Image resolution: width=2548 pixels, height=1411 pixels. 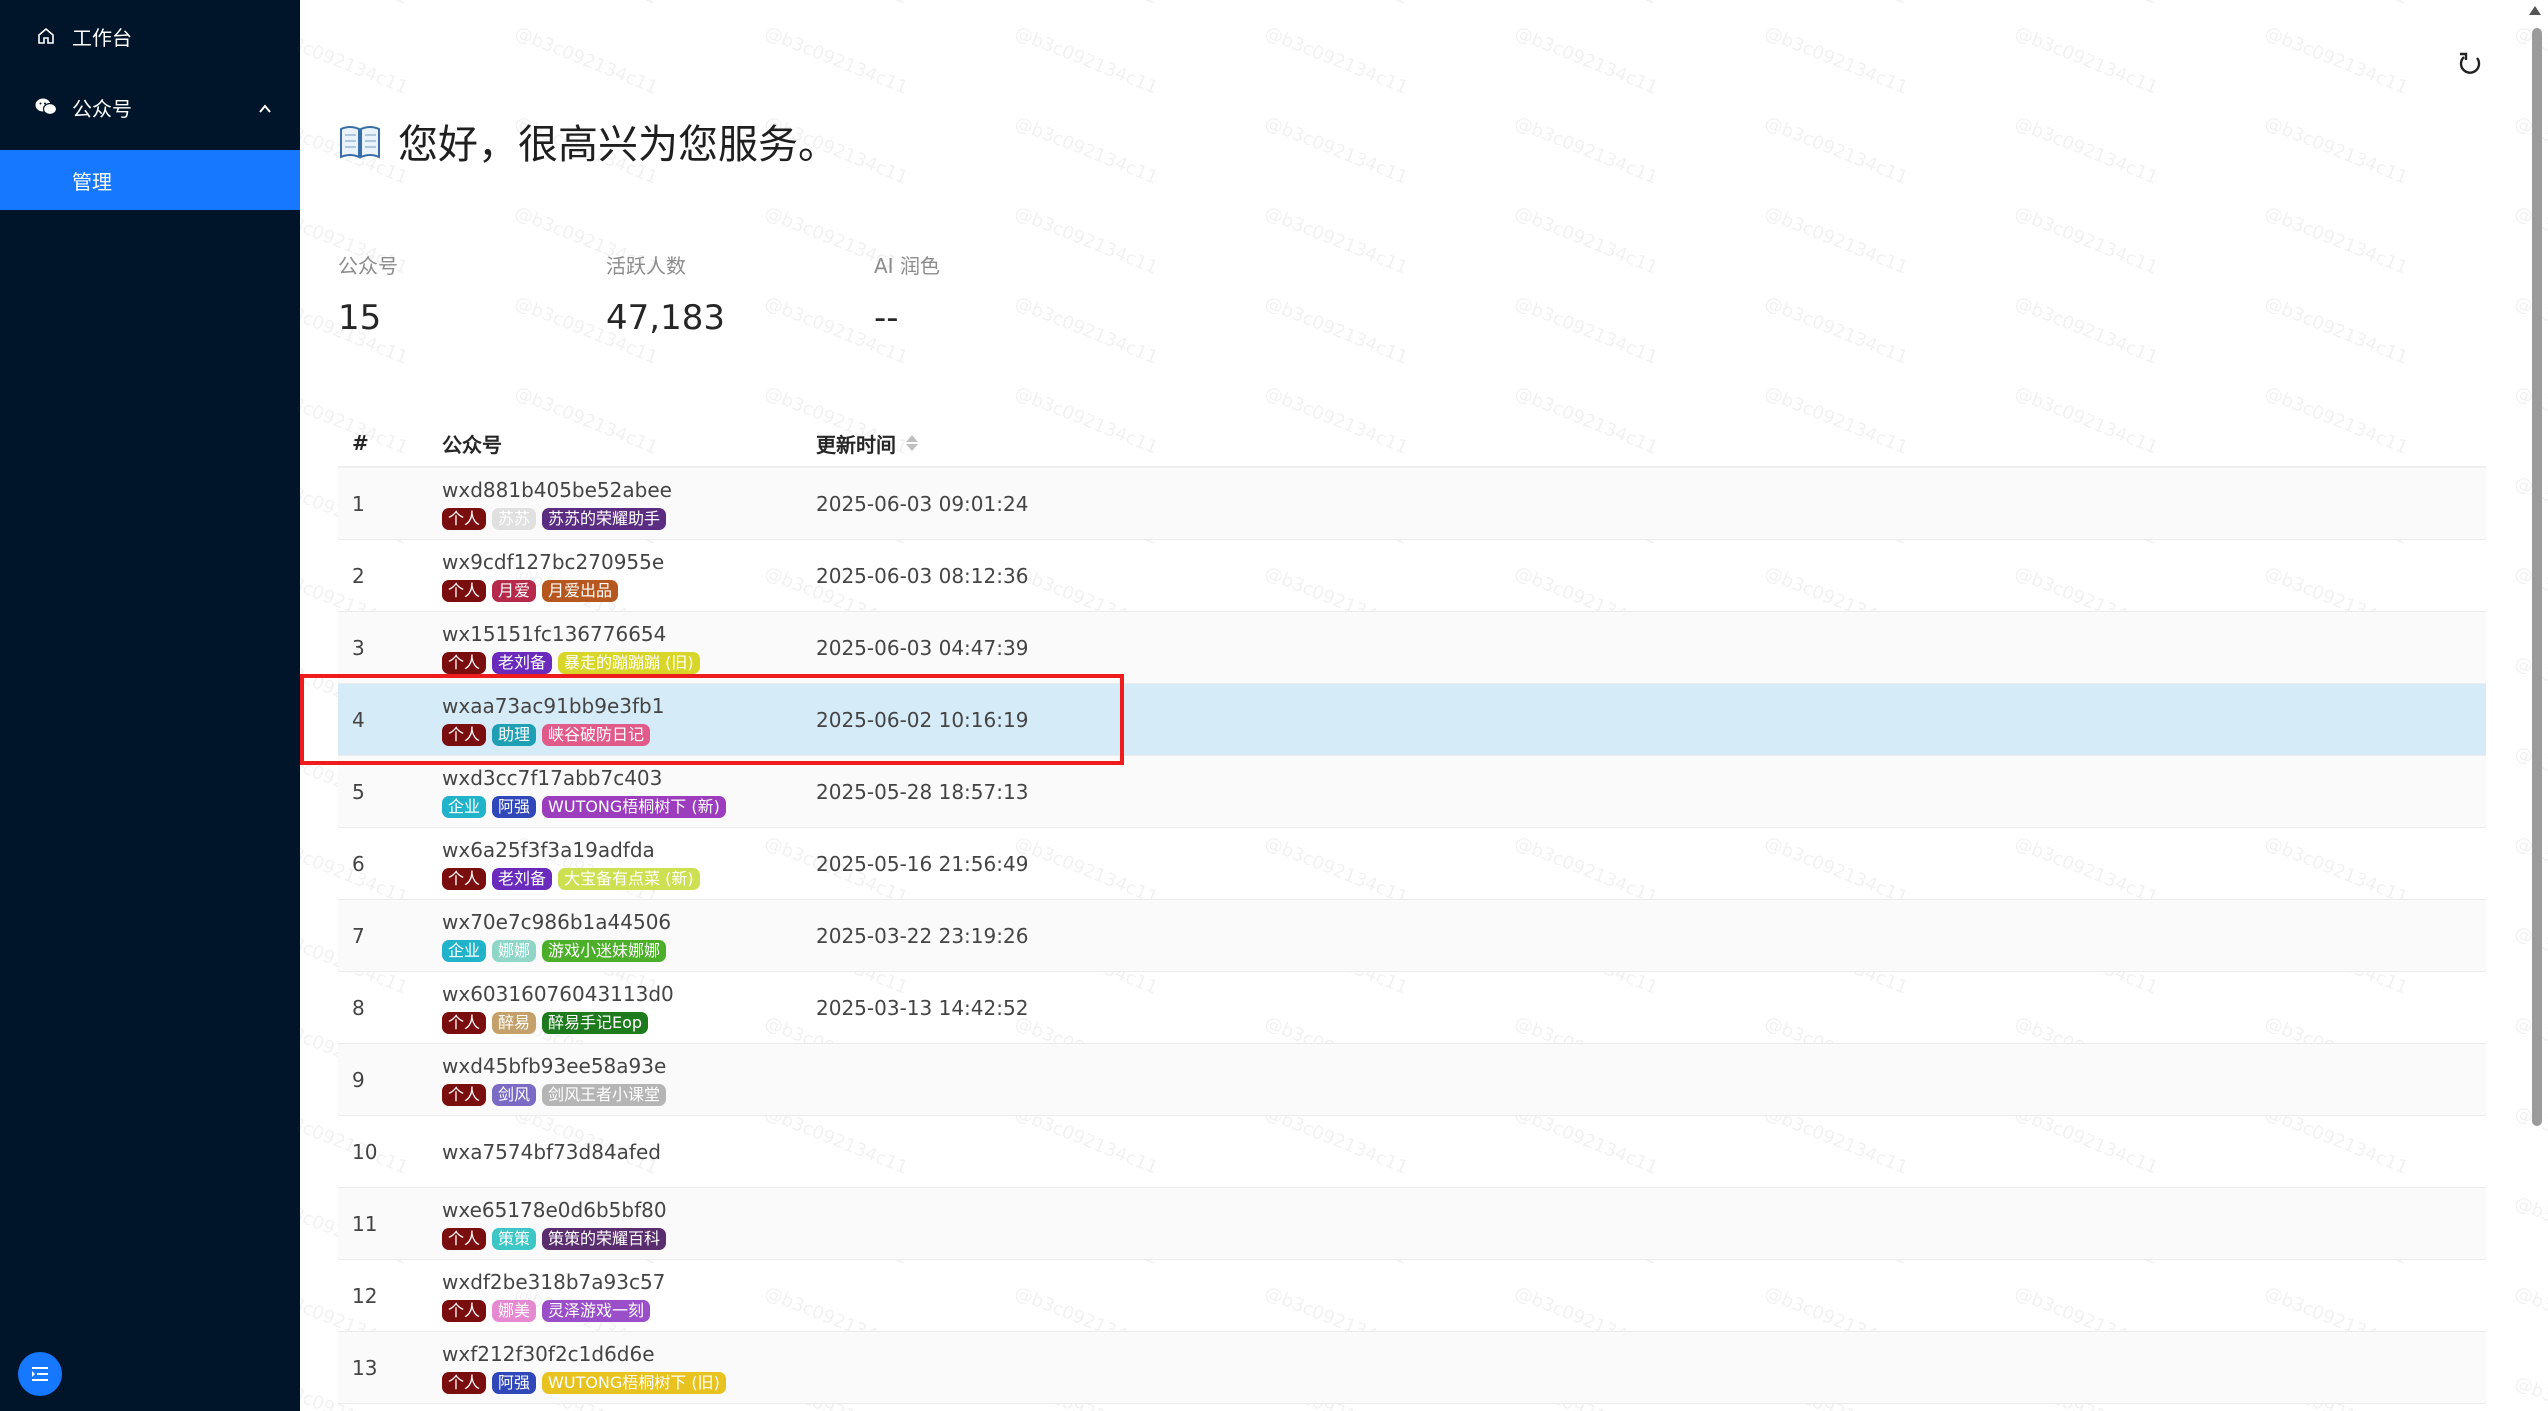 I want to click on stat-value: 47,183, so click(x=665, y=318).